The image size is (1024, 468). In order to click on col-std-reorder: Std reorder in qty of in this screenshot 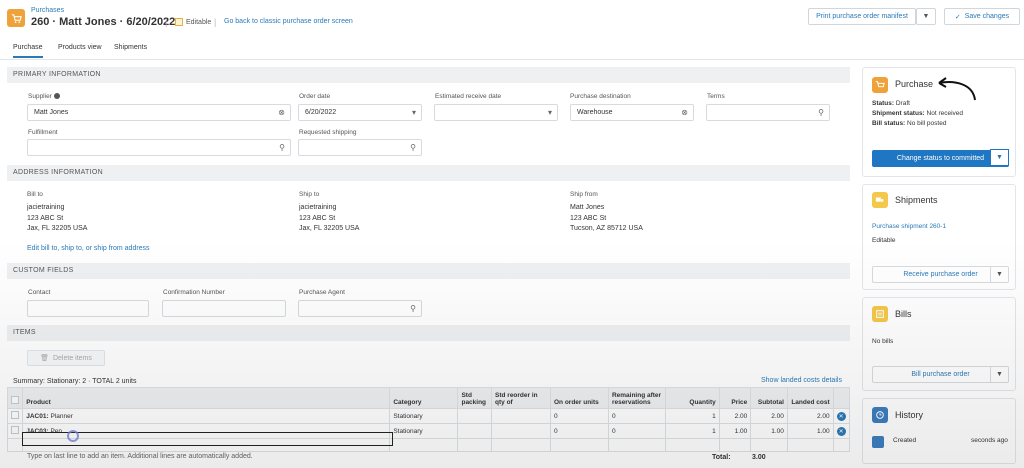, I will do `click(521, 398)`.